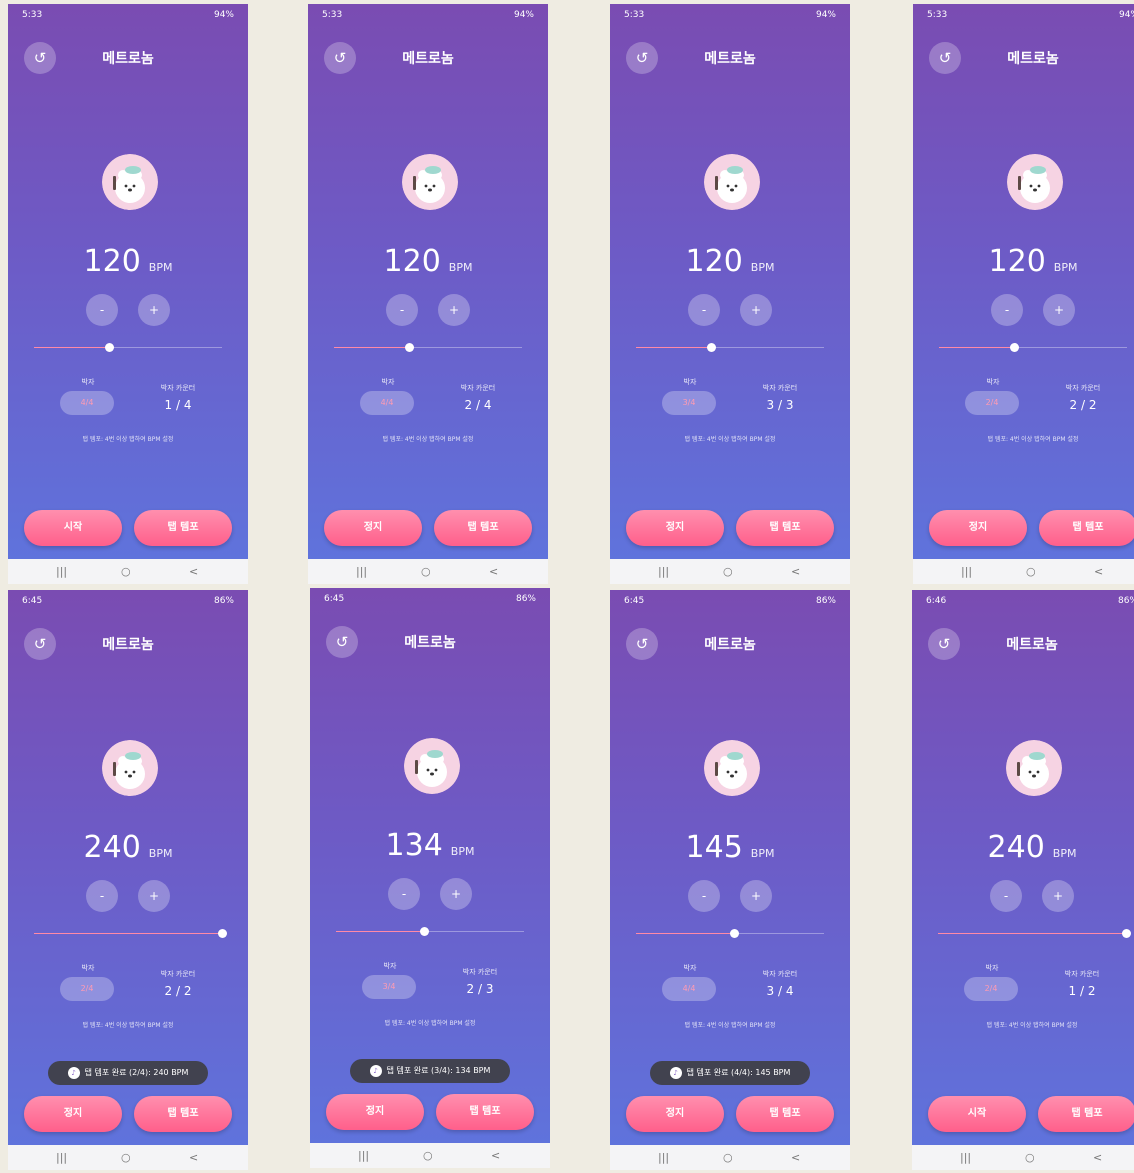  Describe the element at coordinates (780, 991) in the screenshot. I see `beat-counter: 3 / 4` at that location.